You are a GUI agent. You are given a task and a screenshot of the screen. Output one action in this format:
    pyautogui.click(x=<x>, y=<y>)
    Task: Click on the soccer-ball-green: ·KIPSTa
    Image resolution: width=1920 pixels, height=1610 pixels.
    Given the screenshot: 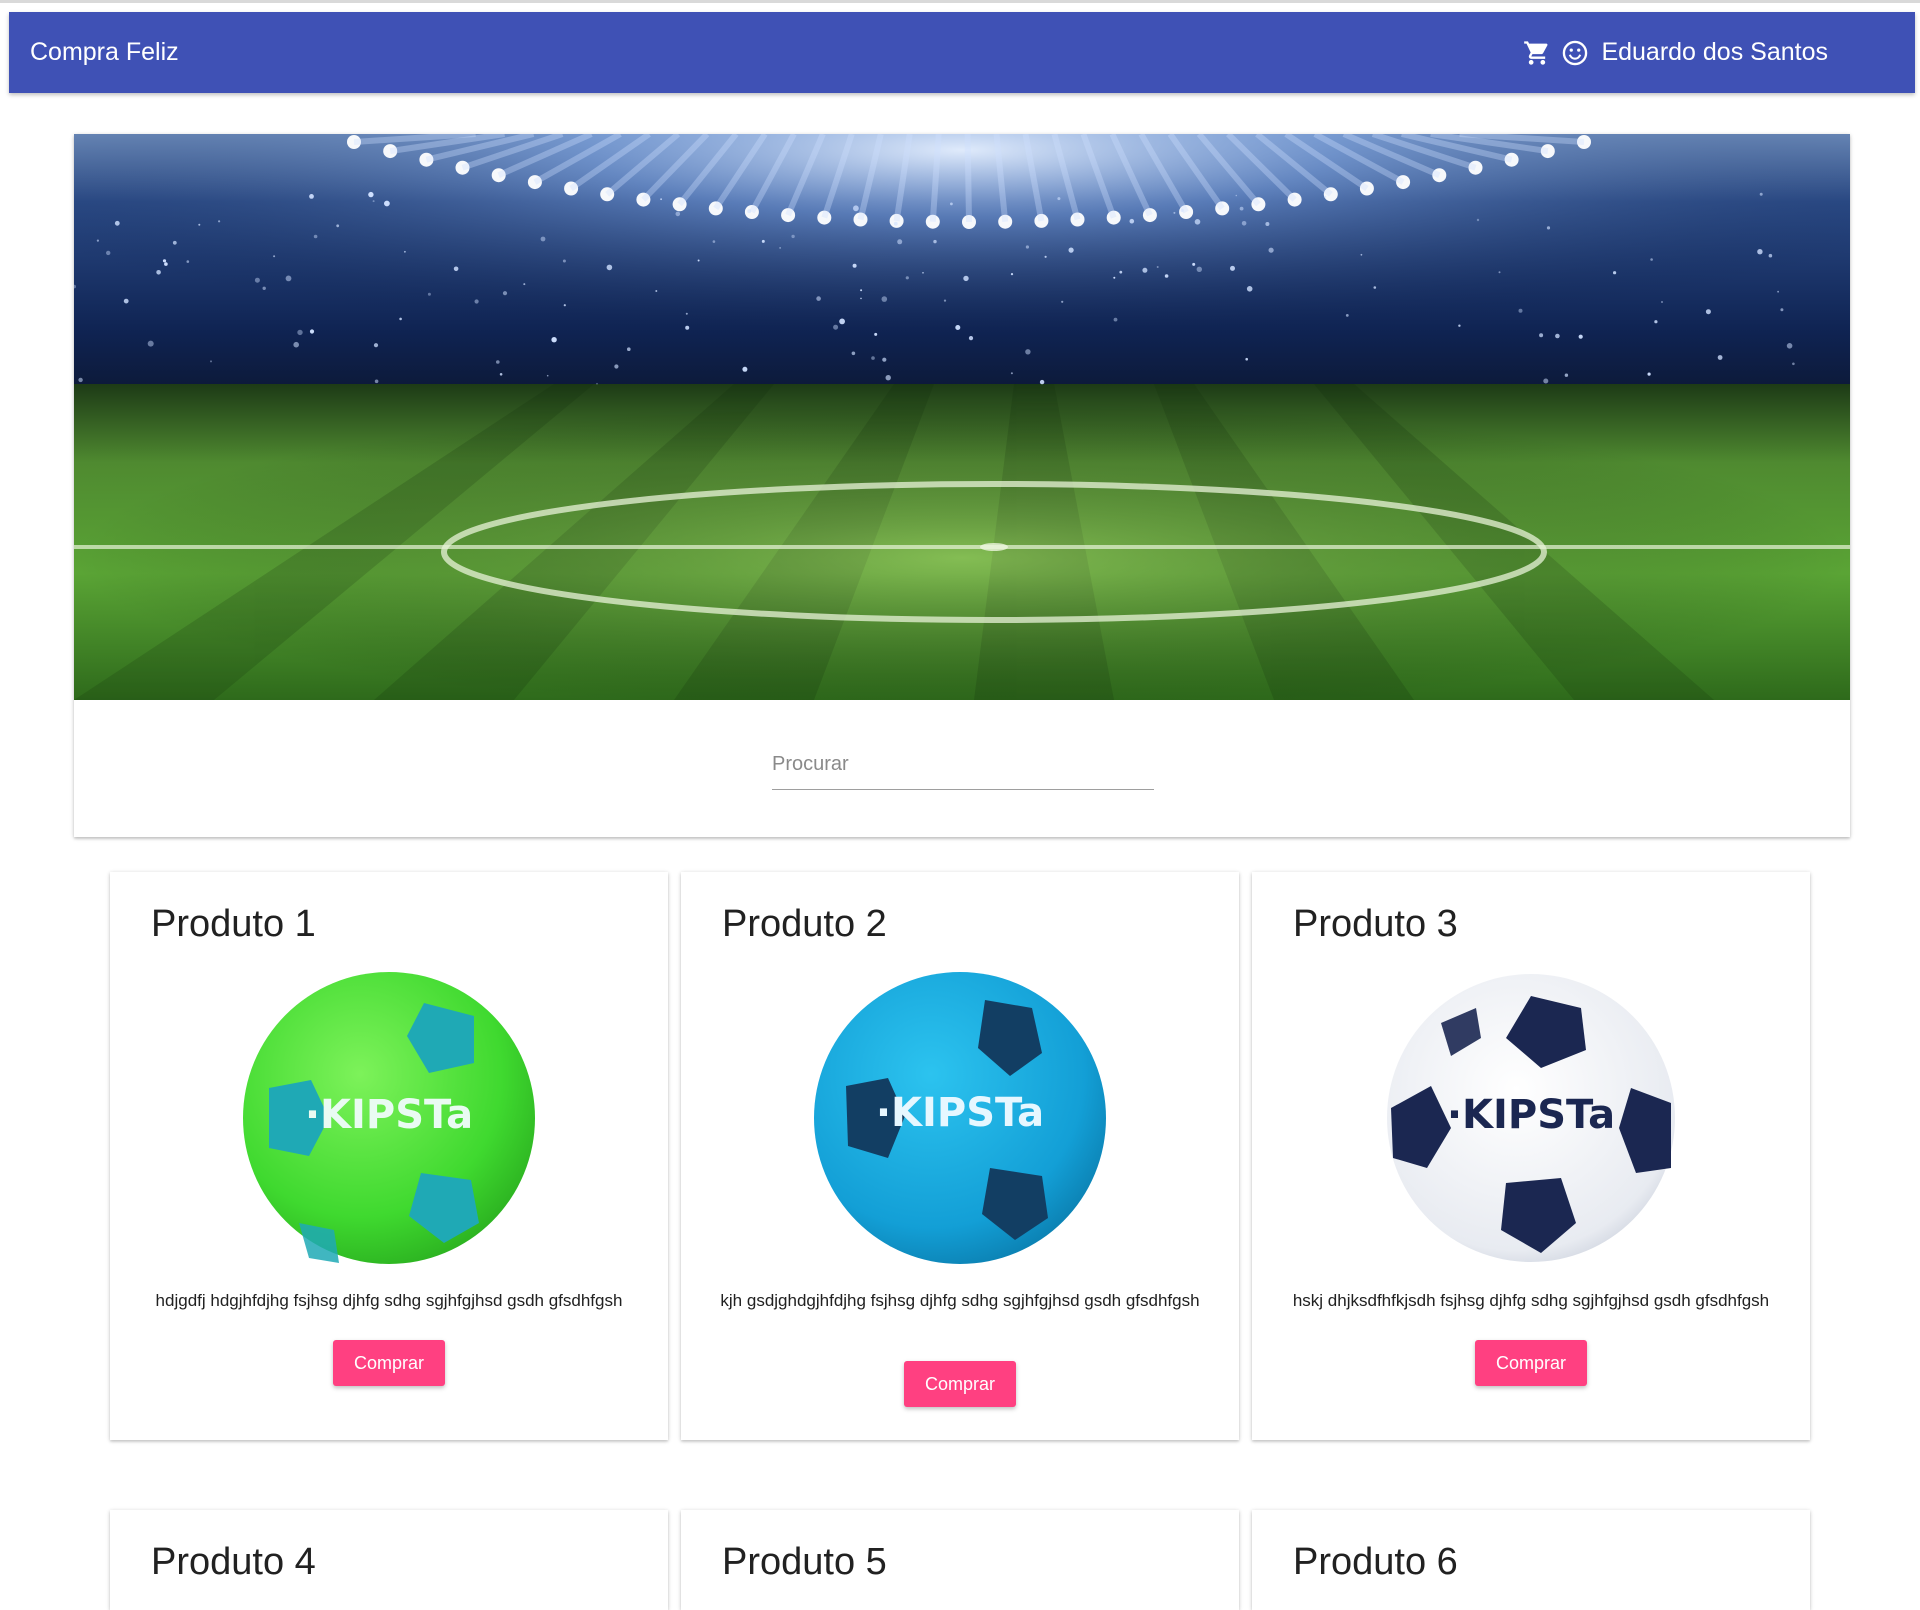 What is the action you would take?
    pyautogui.click(x=389, y=1118)
    